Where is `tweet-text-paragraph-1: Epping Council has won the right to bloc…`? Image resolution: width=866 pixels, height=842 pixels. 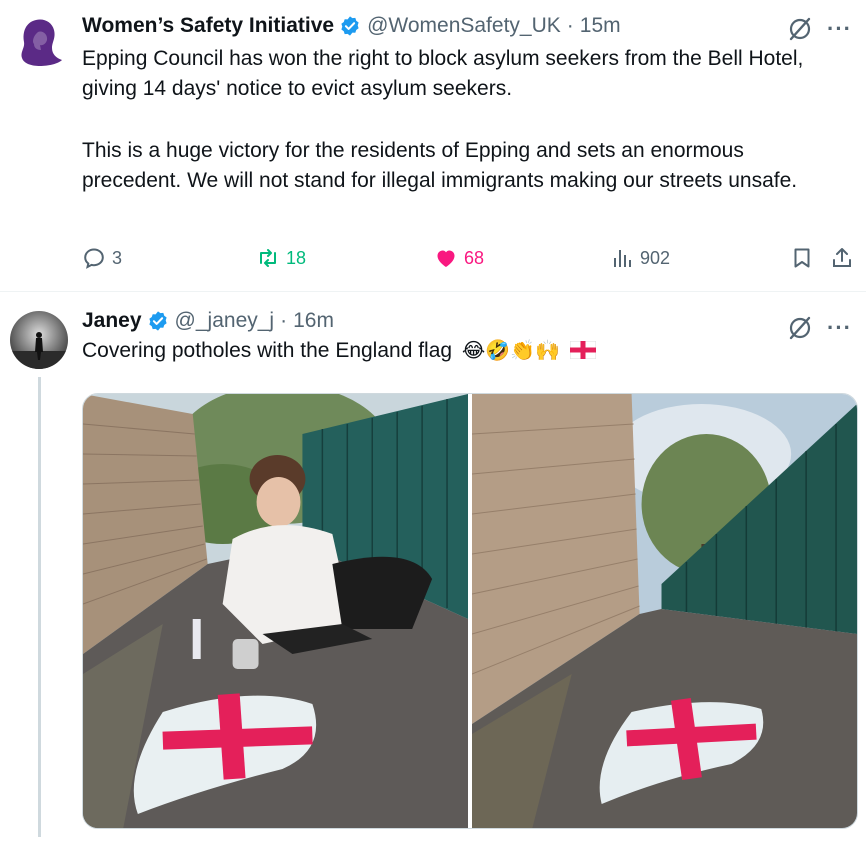
tweet-text-paragraph-1: Epping Council has won the right to bloc… is located at coordinates (443, 73).